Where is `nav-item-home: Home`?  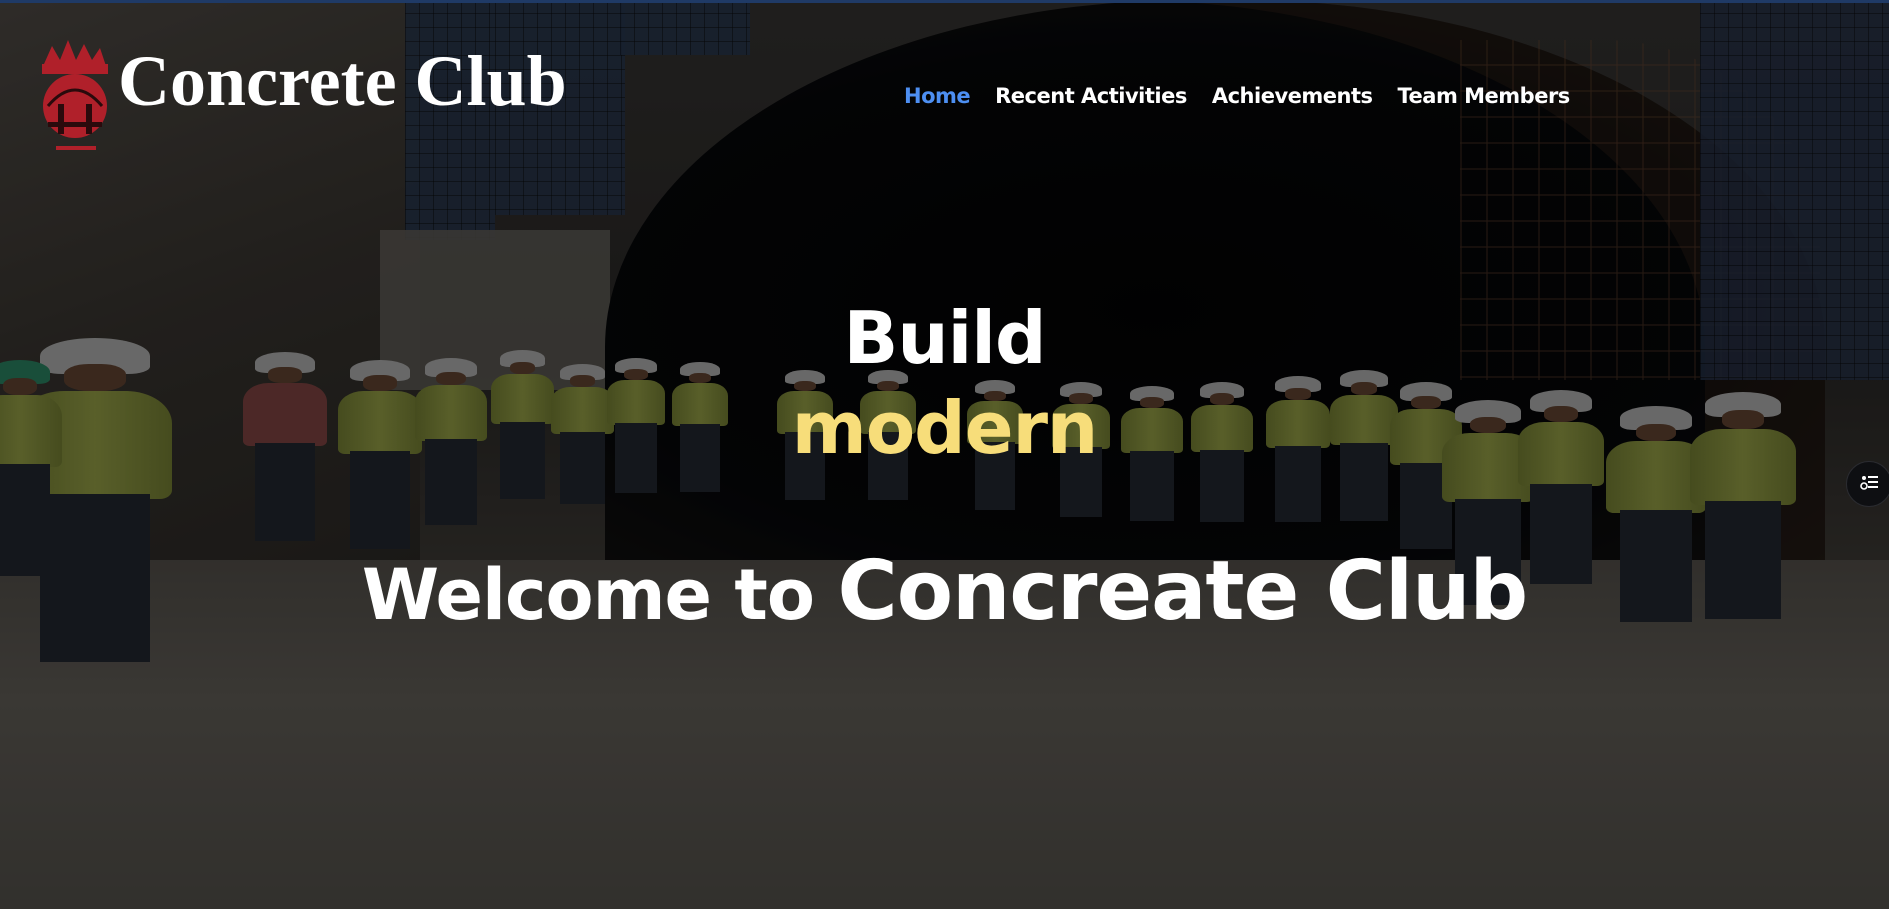
nav-item-home: Home is located at coordinates (937, 96).